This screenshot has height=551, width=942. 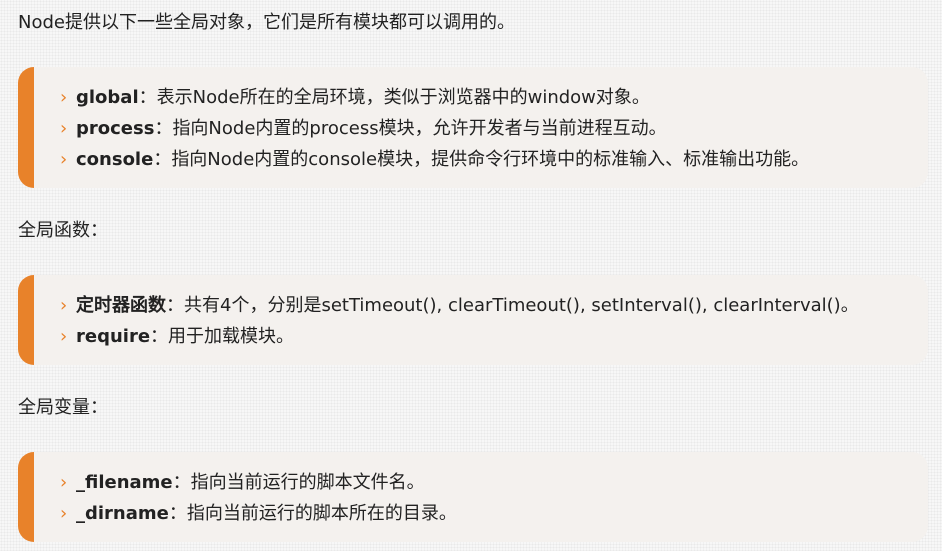 What do you see at coordinates (122, 513) in the screenshot?
I see `item-key: _dirname` at bounding box center [122, 513].